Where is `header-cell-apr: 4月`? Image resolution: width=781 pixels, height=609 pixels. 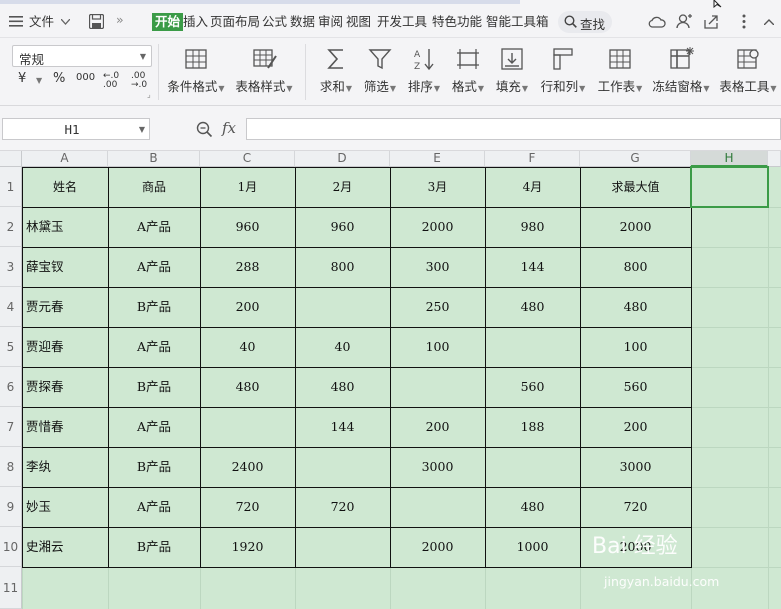 header-cell-apr: 4月 is located at coordinates (532, 187).